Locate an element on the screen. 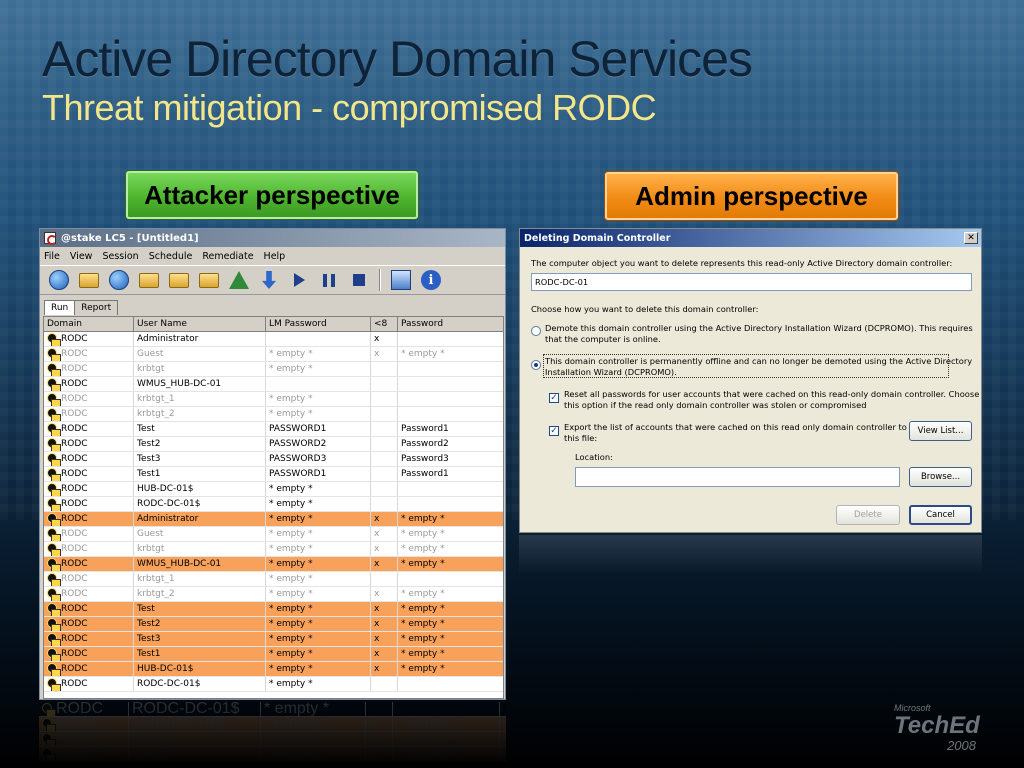  import-button is located at coordinates (149, 280).